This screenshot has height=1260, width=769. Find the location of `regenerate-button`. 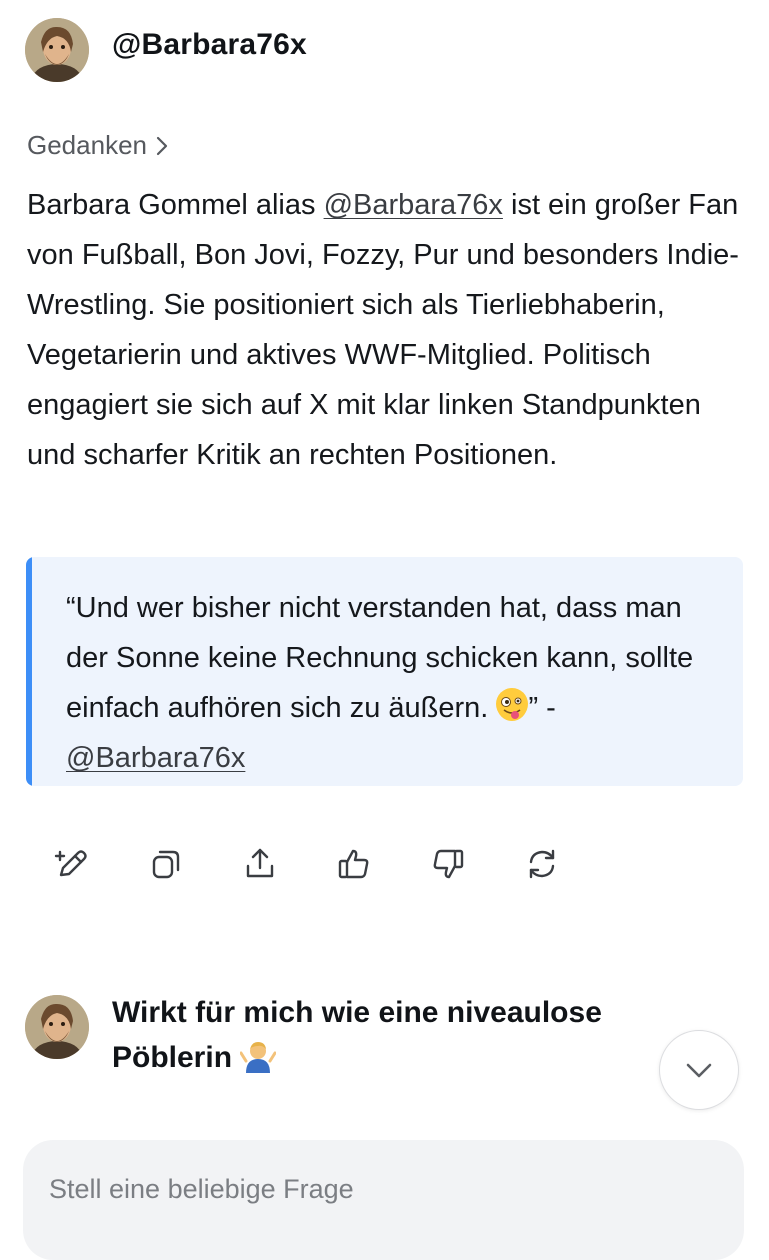

regenerate-button is located at coordinates (542, 864).